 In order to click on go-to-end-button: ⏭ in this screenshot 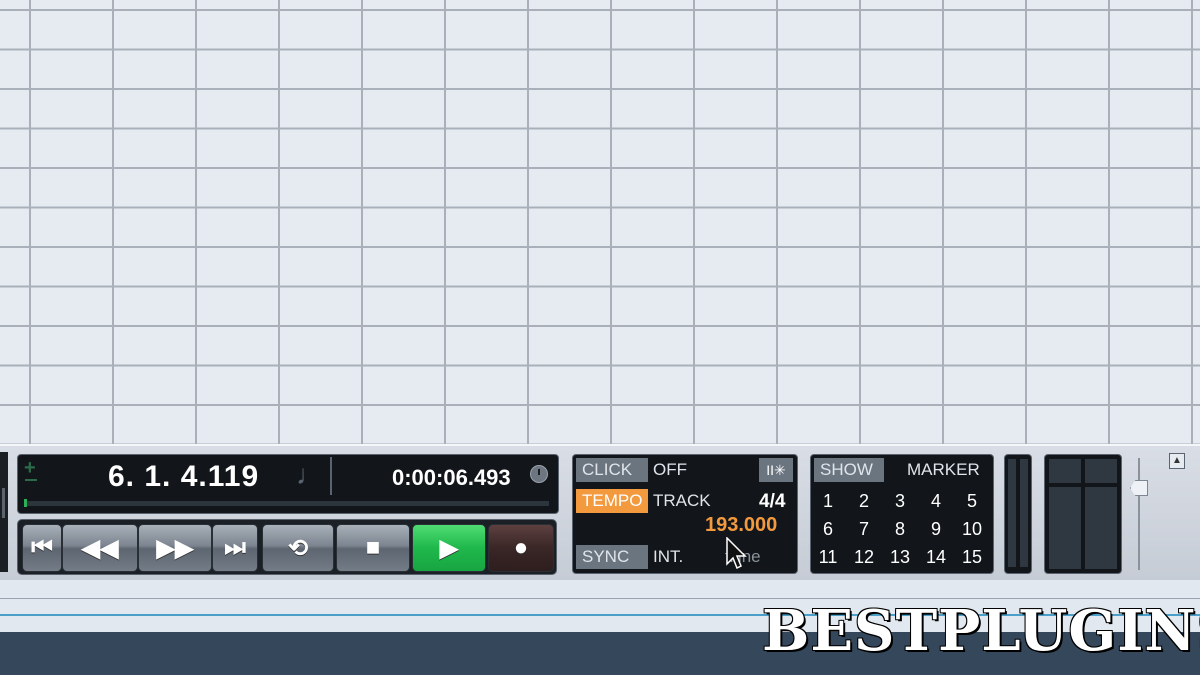, I will do `click(235, 548)`.